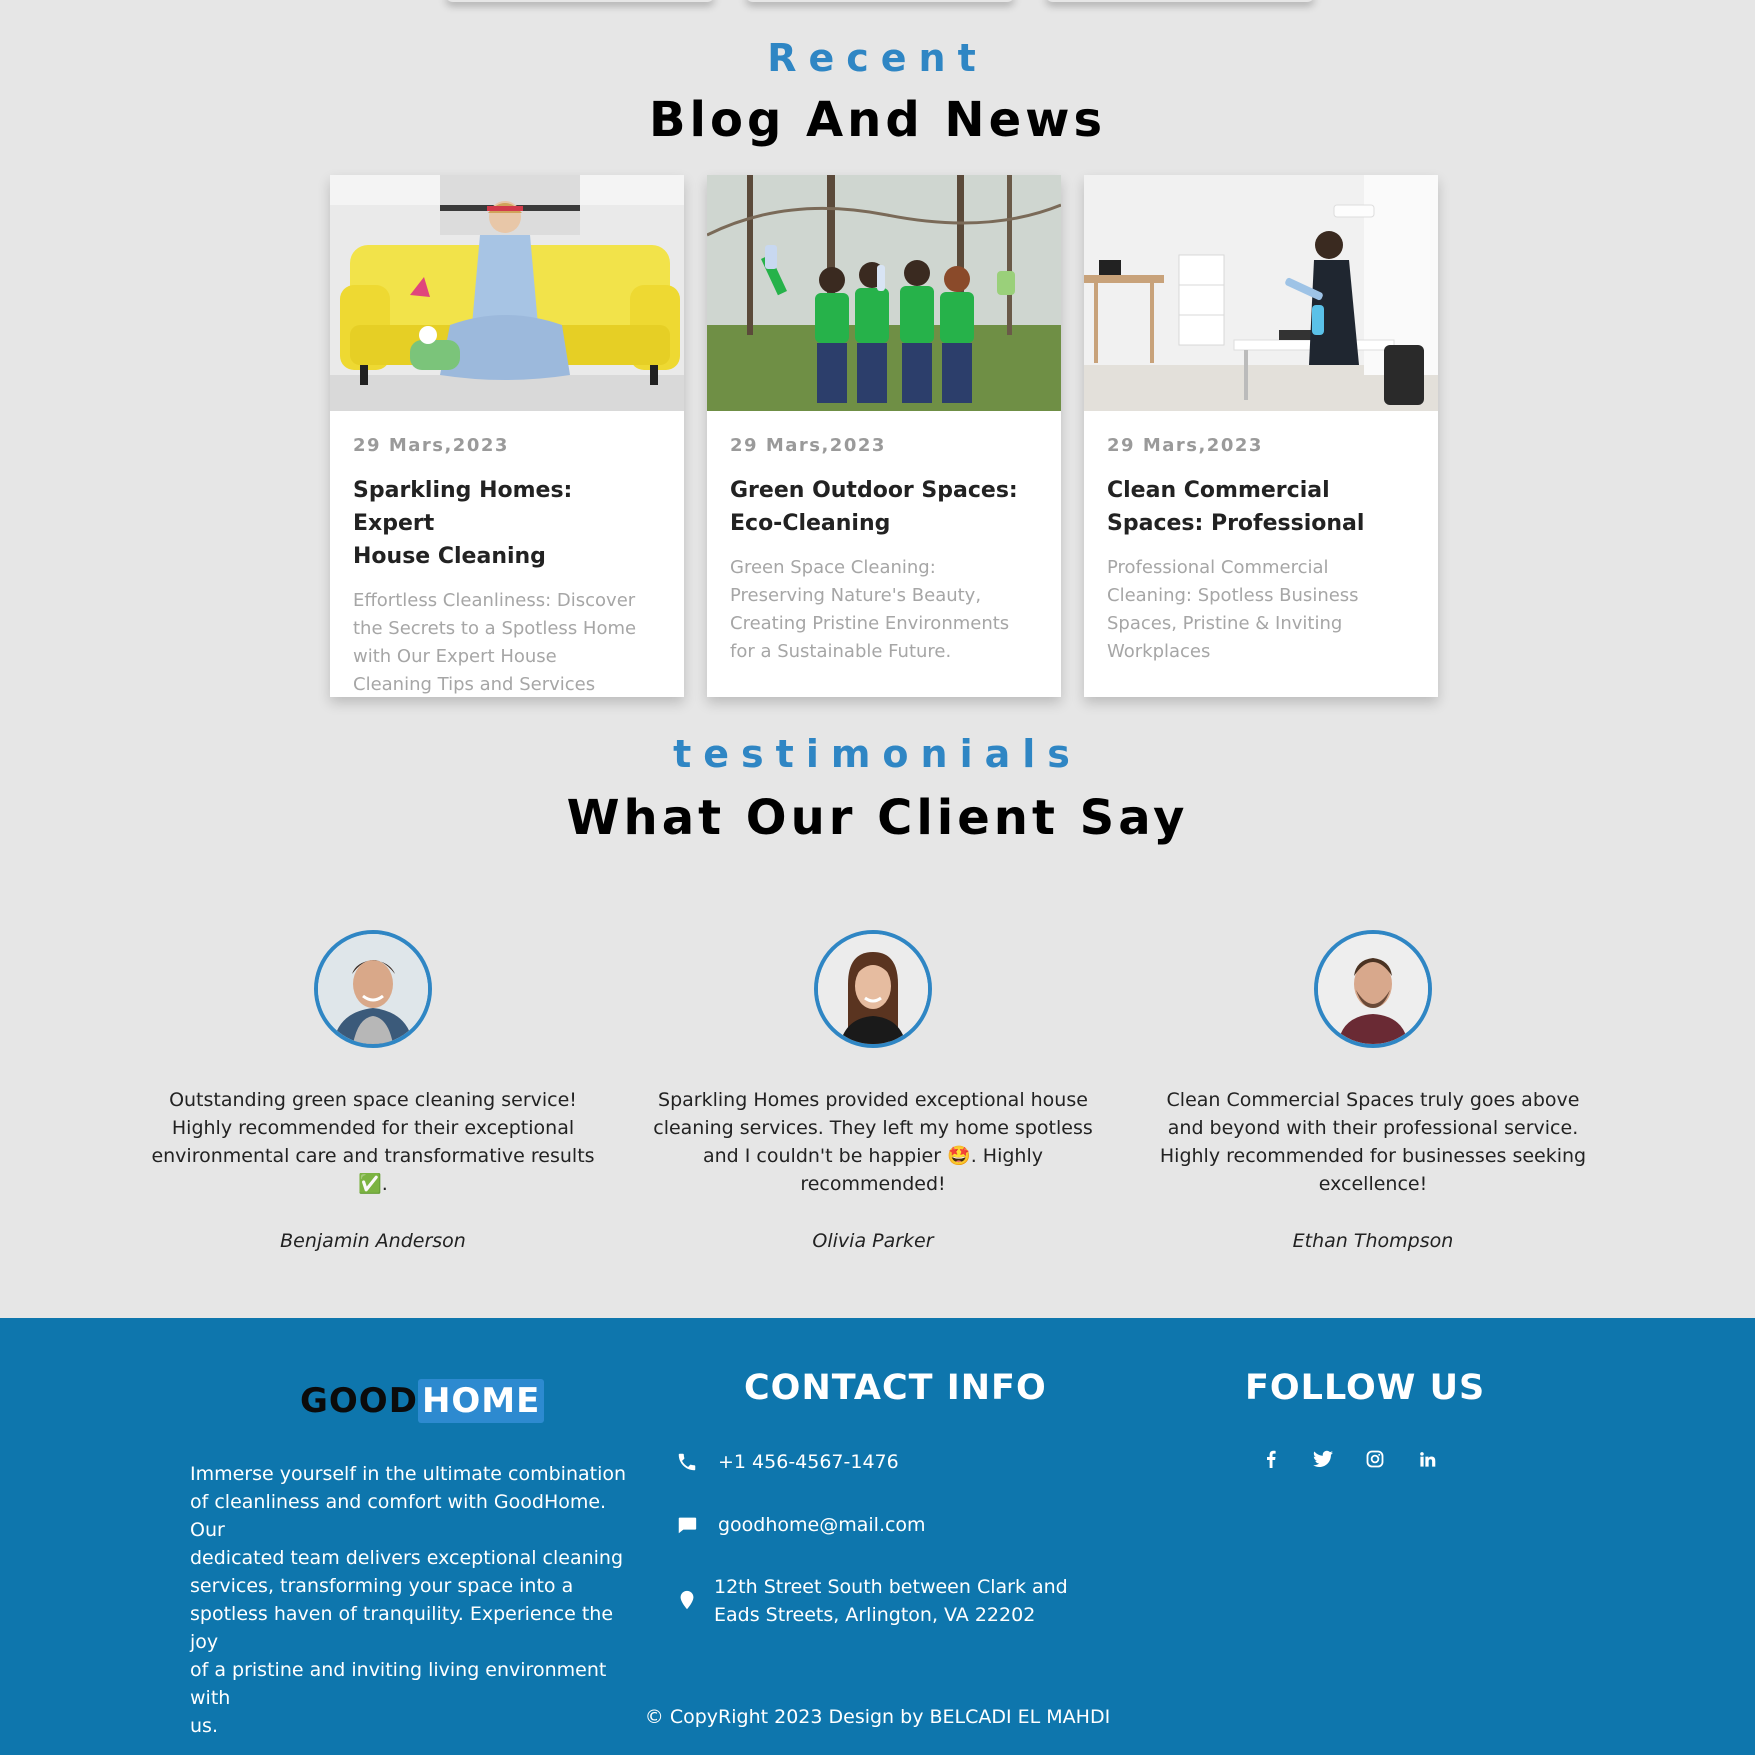  I want to click on testimonial-line: excellence!, so click(1373, 1184).